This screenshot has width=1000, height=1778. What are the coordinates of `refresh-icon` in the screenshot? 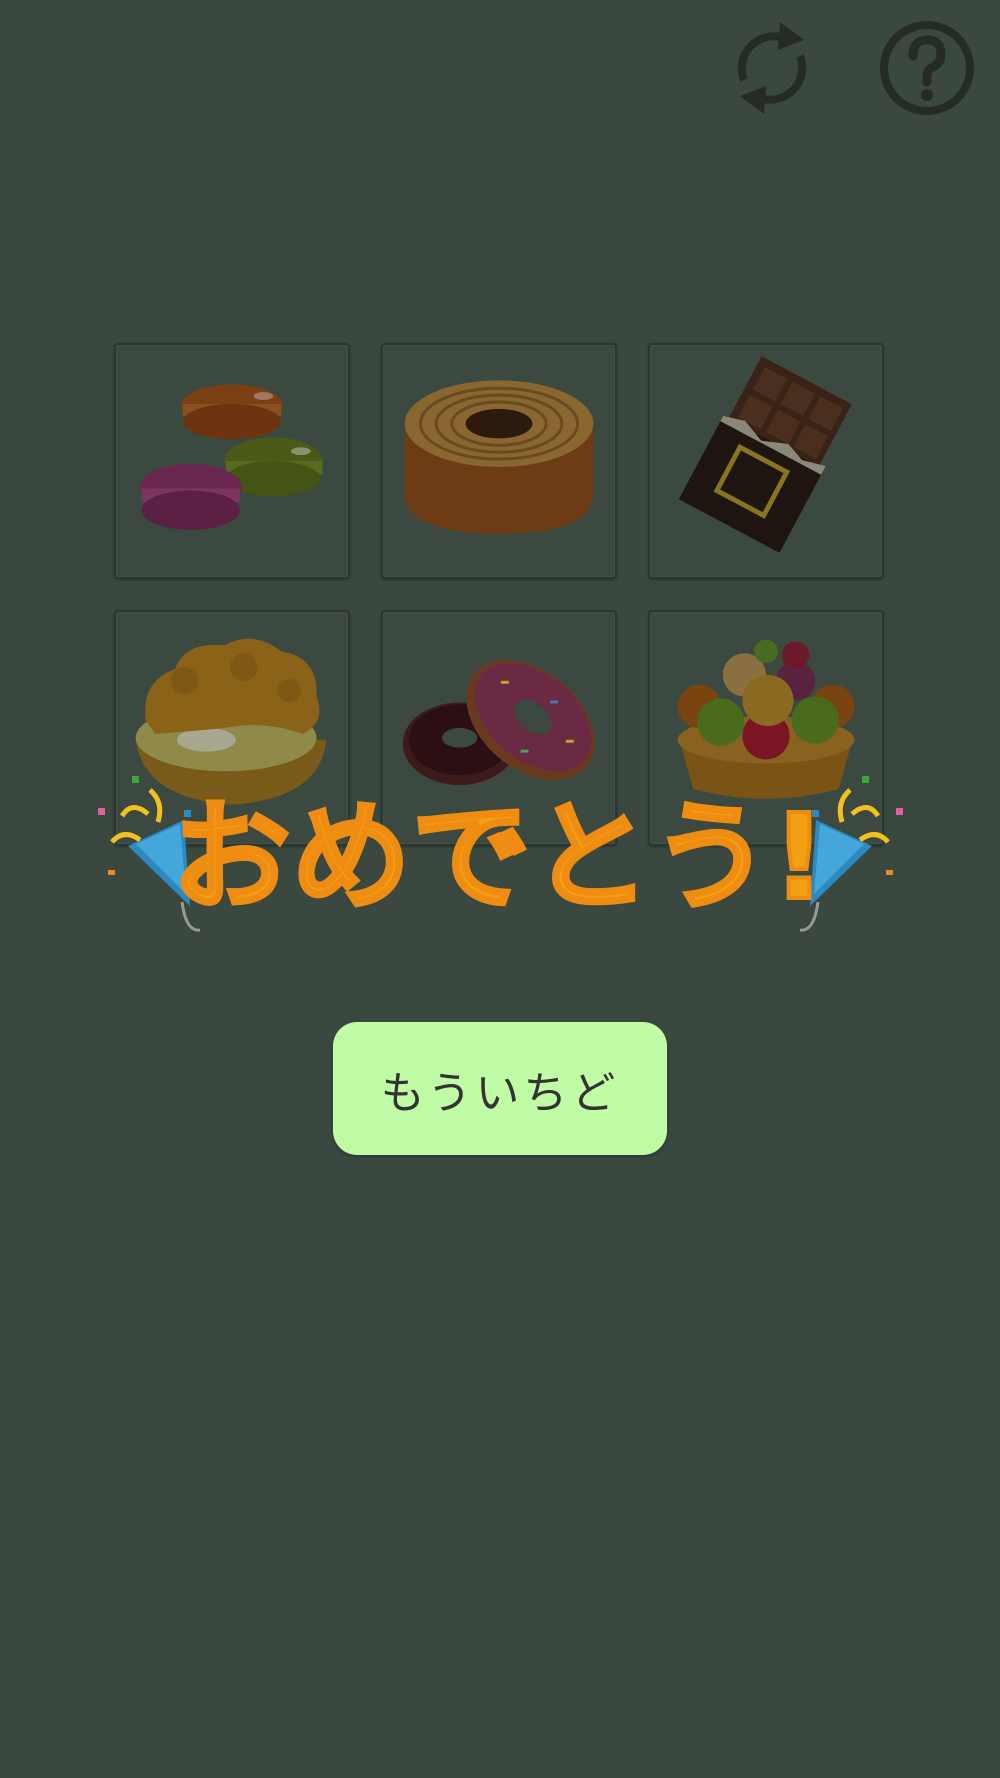 It's located at (772, 68).